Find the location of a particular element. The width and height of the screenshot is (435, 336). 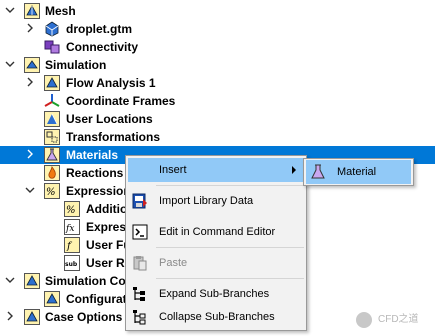

user-routines-icon: sub is located at coordinates (72, 263).